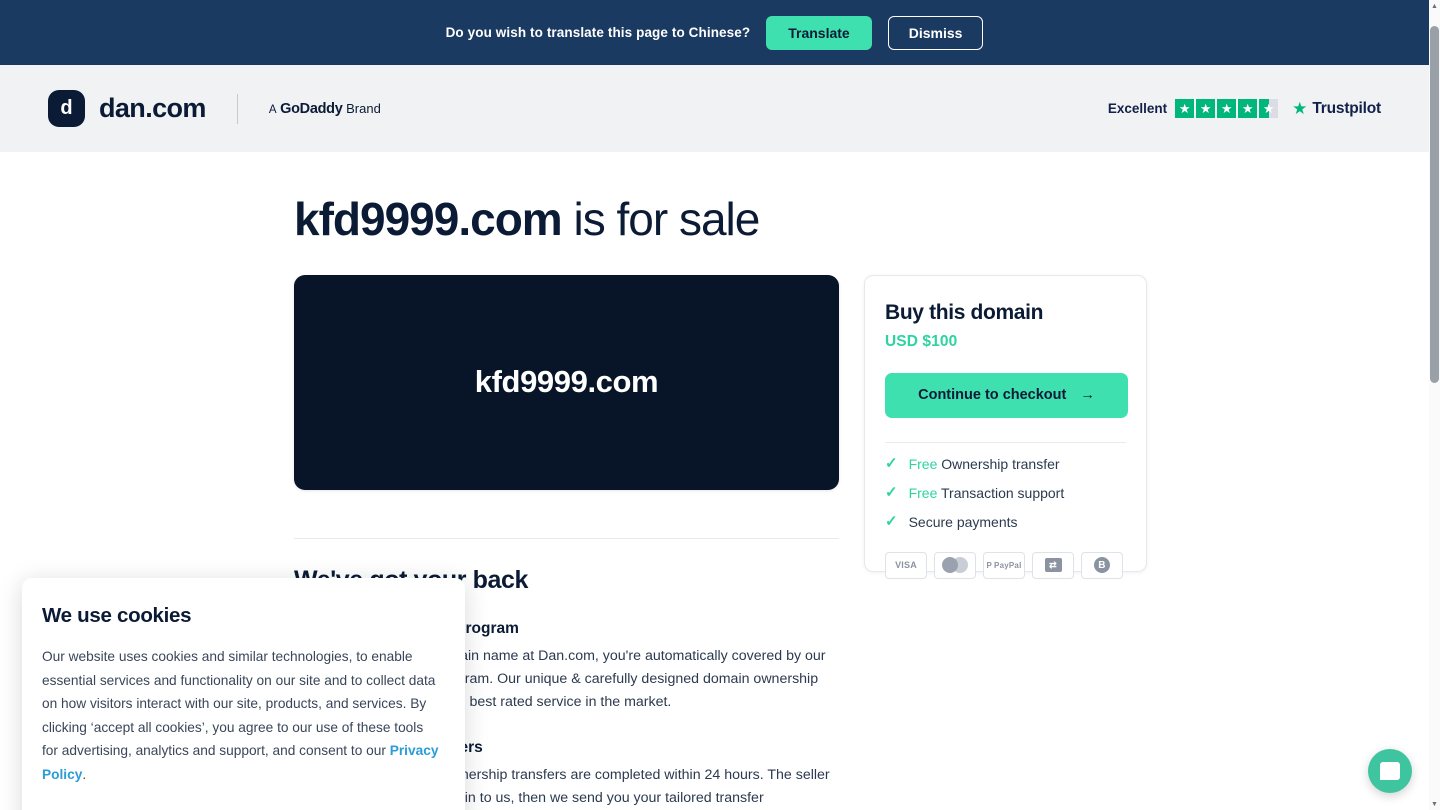  Describe the element at coordinates (1087, 395) in the screenshot. I see `arrow-right-icon: →` at that location.